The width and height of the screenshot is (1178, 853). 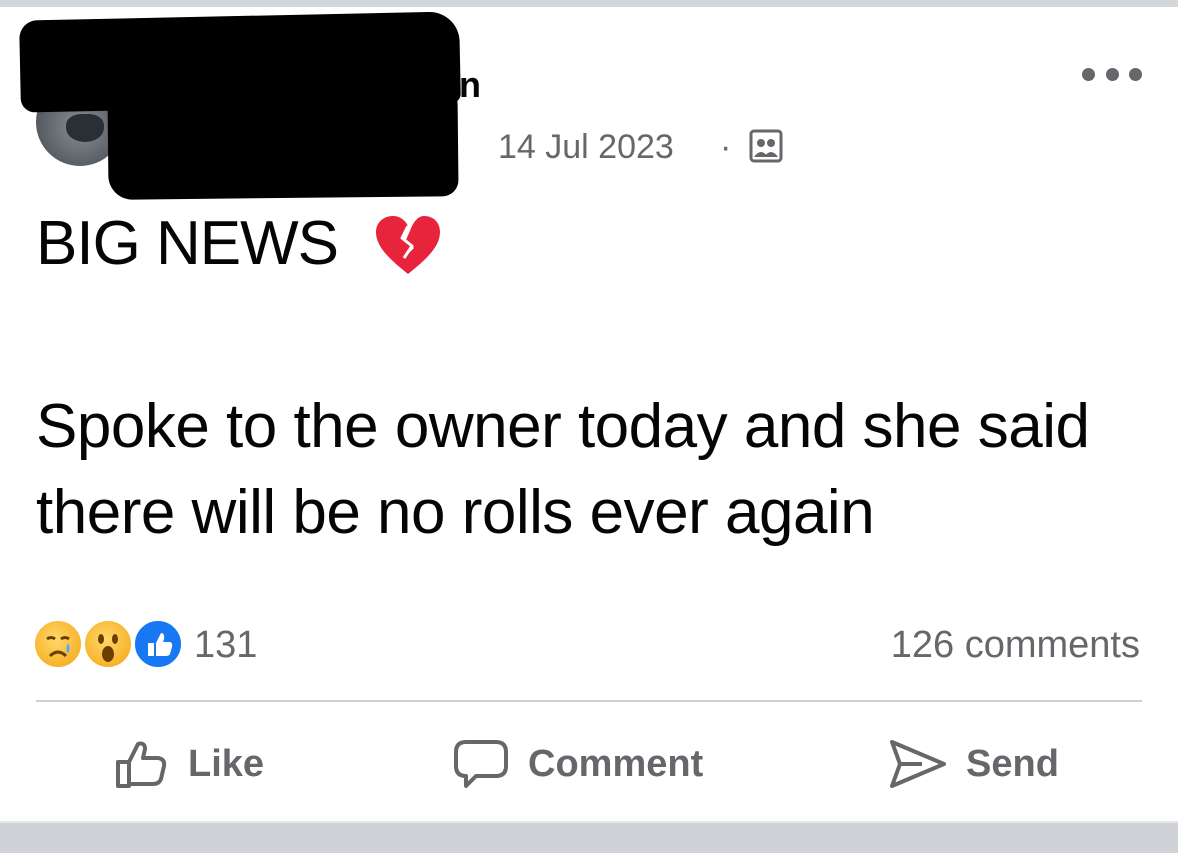 I want to click on more-options-icon, so click(x=1112, y=74).